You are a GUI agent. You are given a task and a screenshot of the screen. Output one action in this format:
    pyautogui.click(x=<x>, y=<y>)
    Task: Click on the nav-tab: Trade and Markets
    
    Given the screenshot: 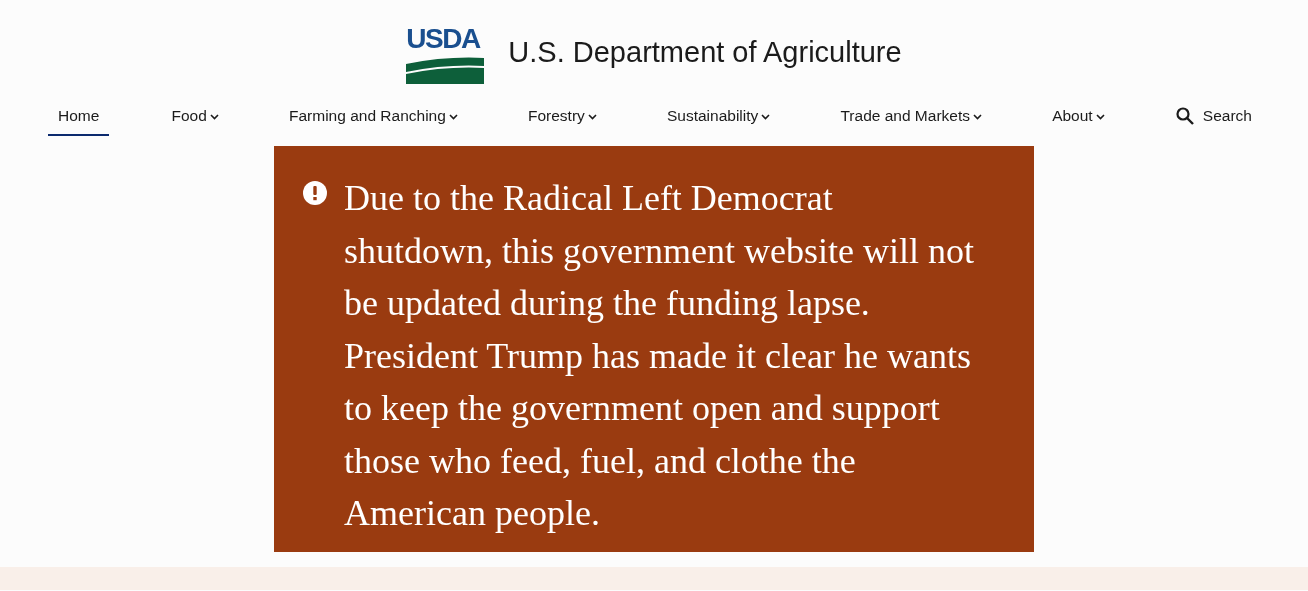 What is the action you would take?
    pyautogui.click(x=911, y=118)
    